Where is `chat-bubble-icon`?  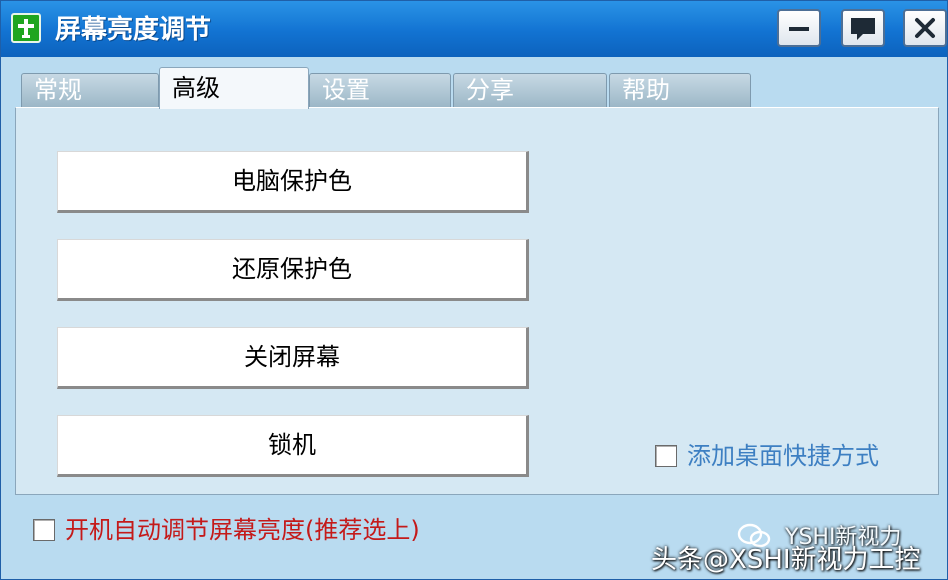
chat-bubble-icon is located at coordinates (863, 29).